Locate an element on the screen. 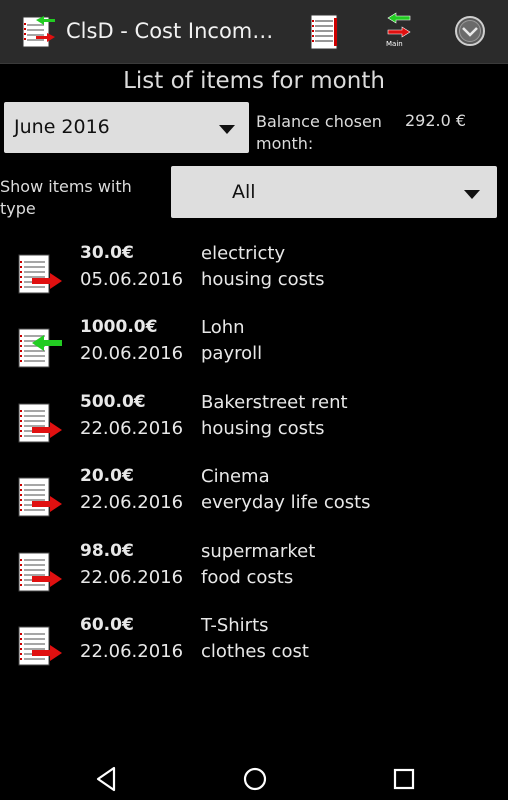  item-amount: 30.0€ is located at coordinates (107, 253).